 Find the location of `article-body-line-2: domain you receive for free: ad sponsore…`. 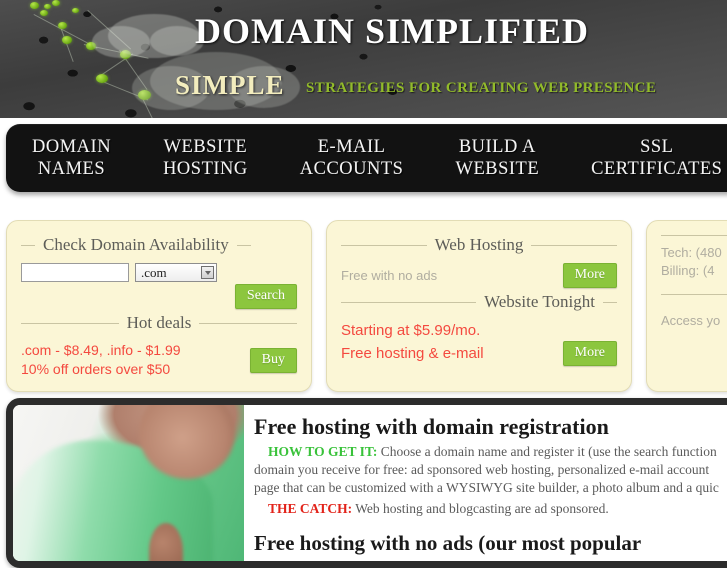

article-body-line-2: domain you receive for free: ad sponsore… is located at coordinates (482, 469).